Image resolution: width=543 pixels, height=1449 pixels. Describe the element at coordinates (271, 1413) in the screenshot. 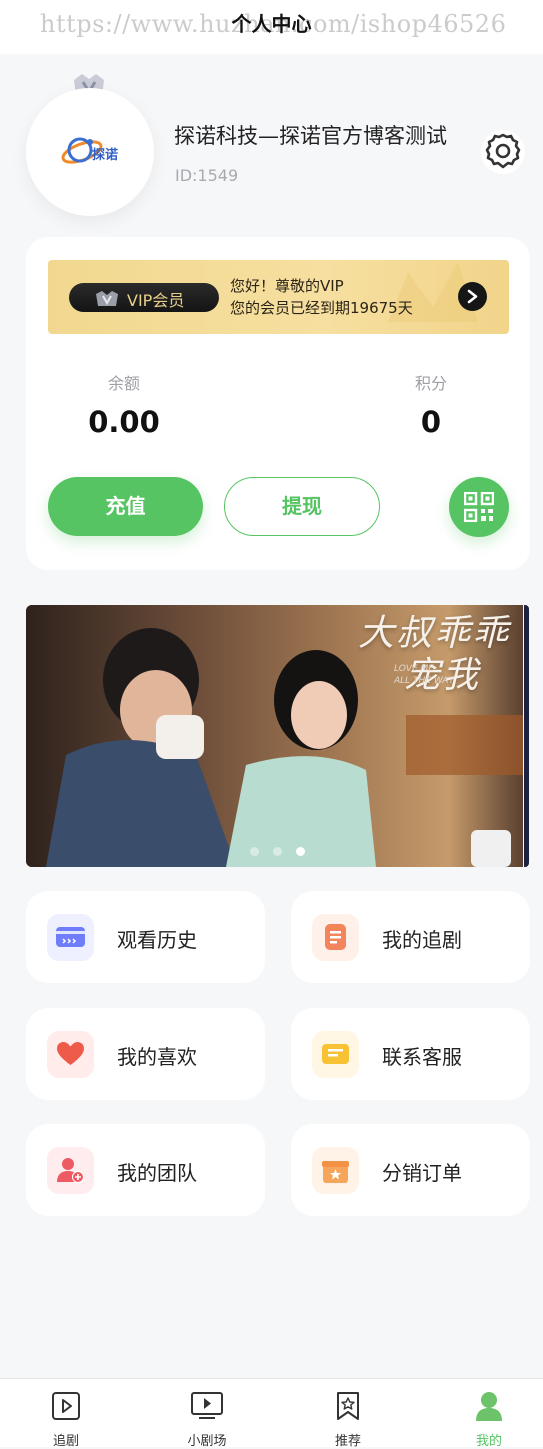

I see `bottom-tab-bar: 追剧 小剧场 推荐 我的` at that location.